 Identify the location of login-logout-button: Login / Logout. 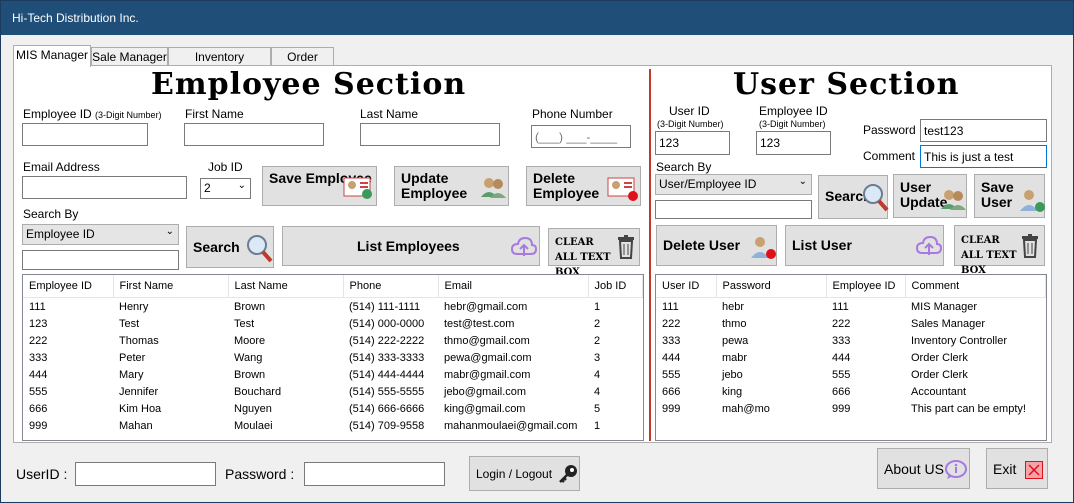
(524, 473).